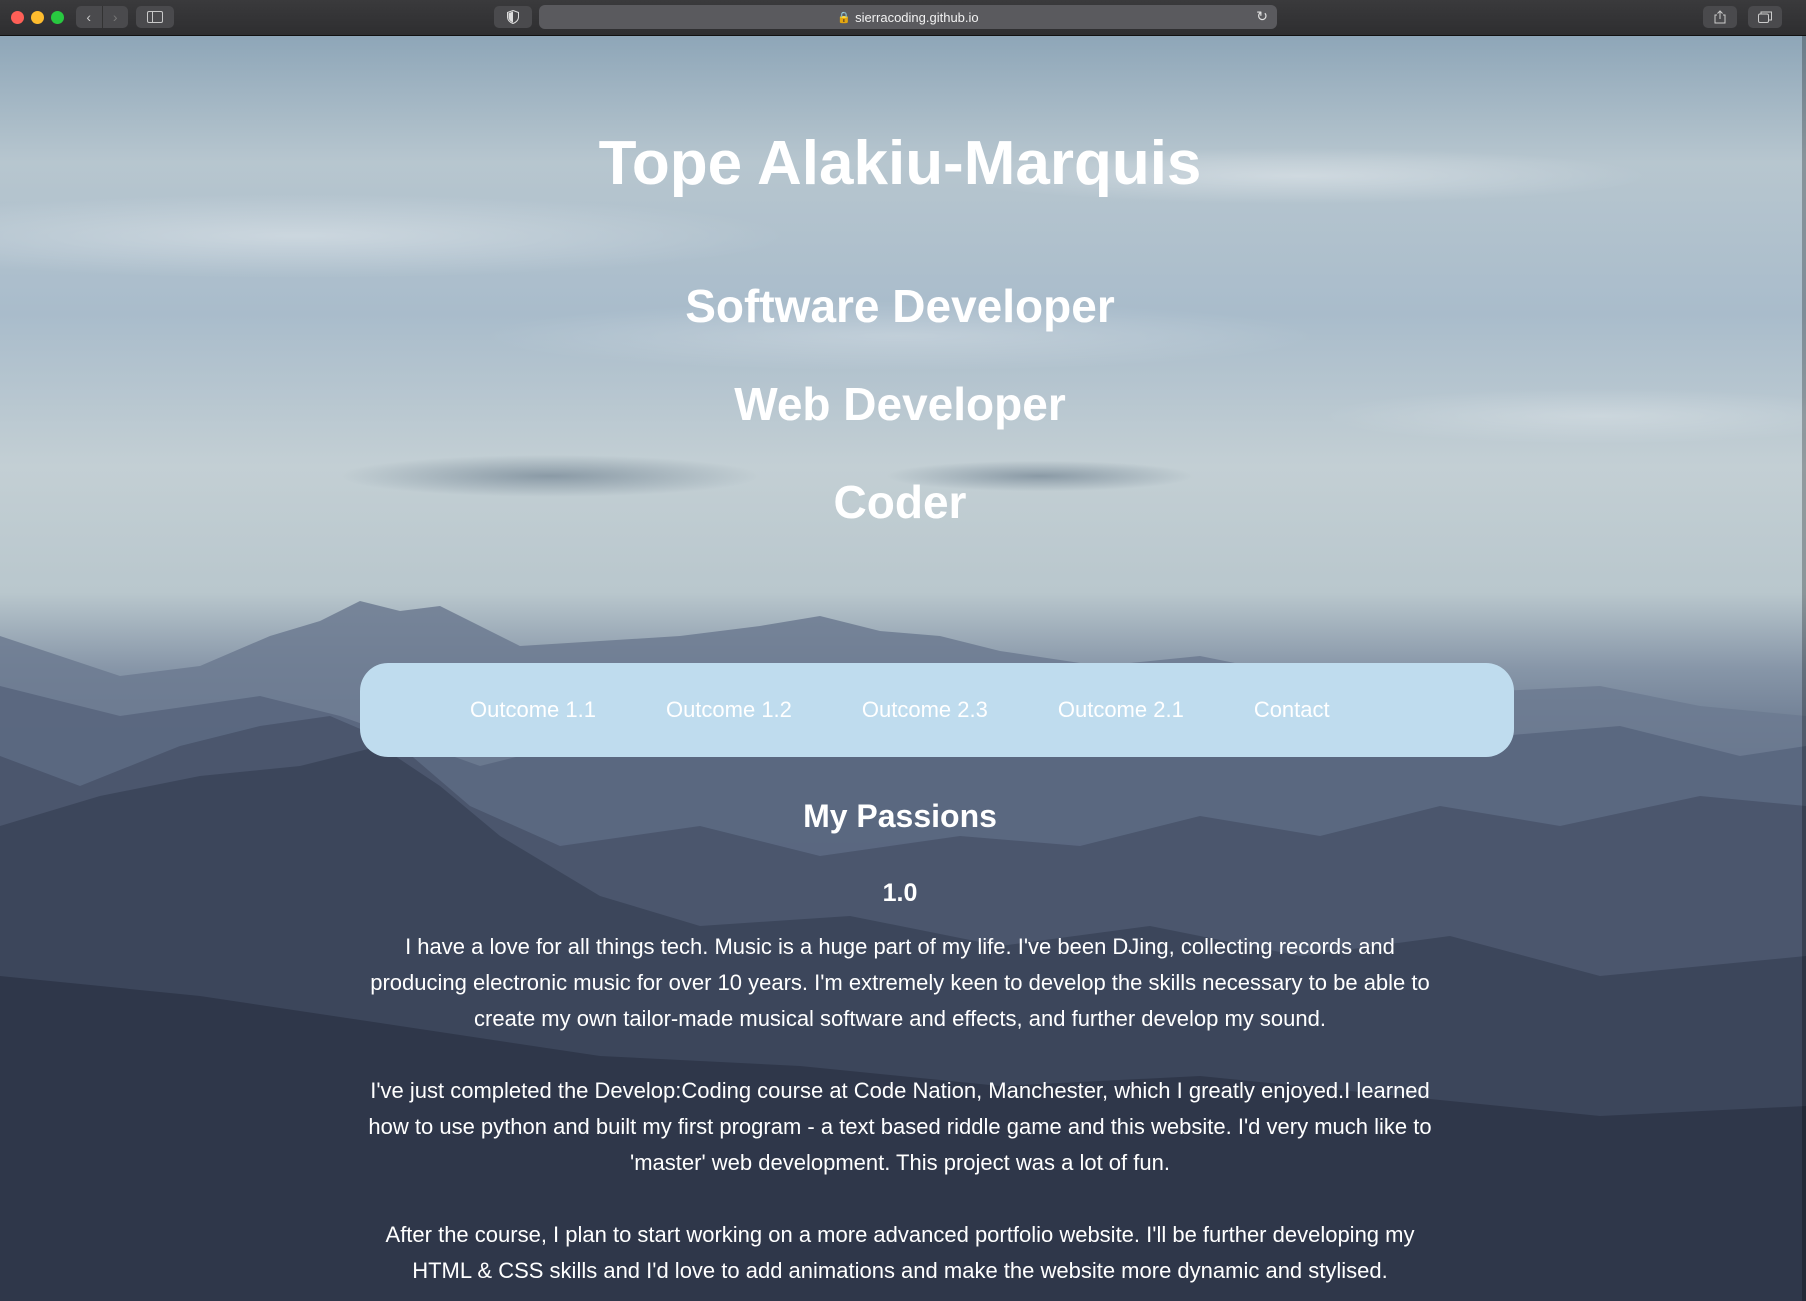  What do you see at coordinates (900, 163) in the screenshot?
I see `page-title: Tope Alakiu-Marquis` at bounding box center [900, 163].